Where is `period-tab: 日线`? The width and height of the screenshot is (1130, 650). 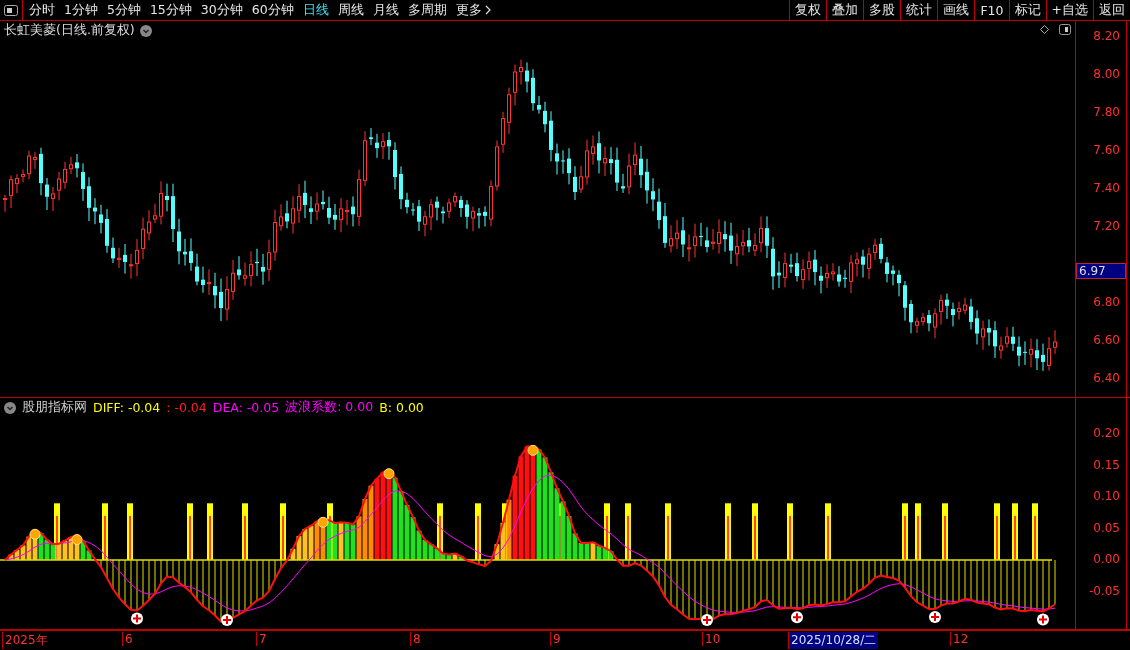 period-tab: 日线 is located at coordinates (315, 10).